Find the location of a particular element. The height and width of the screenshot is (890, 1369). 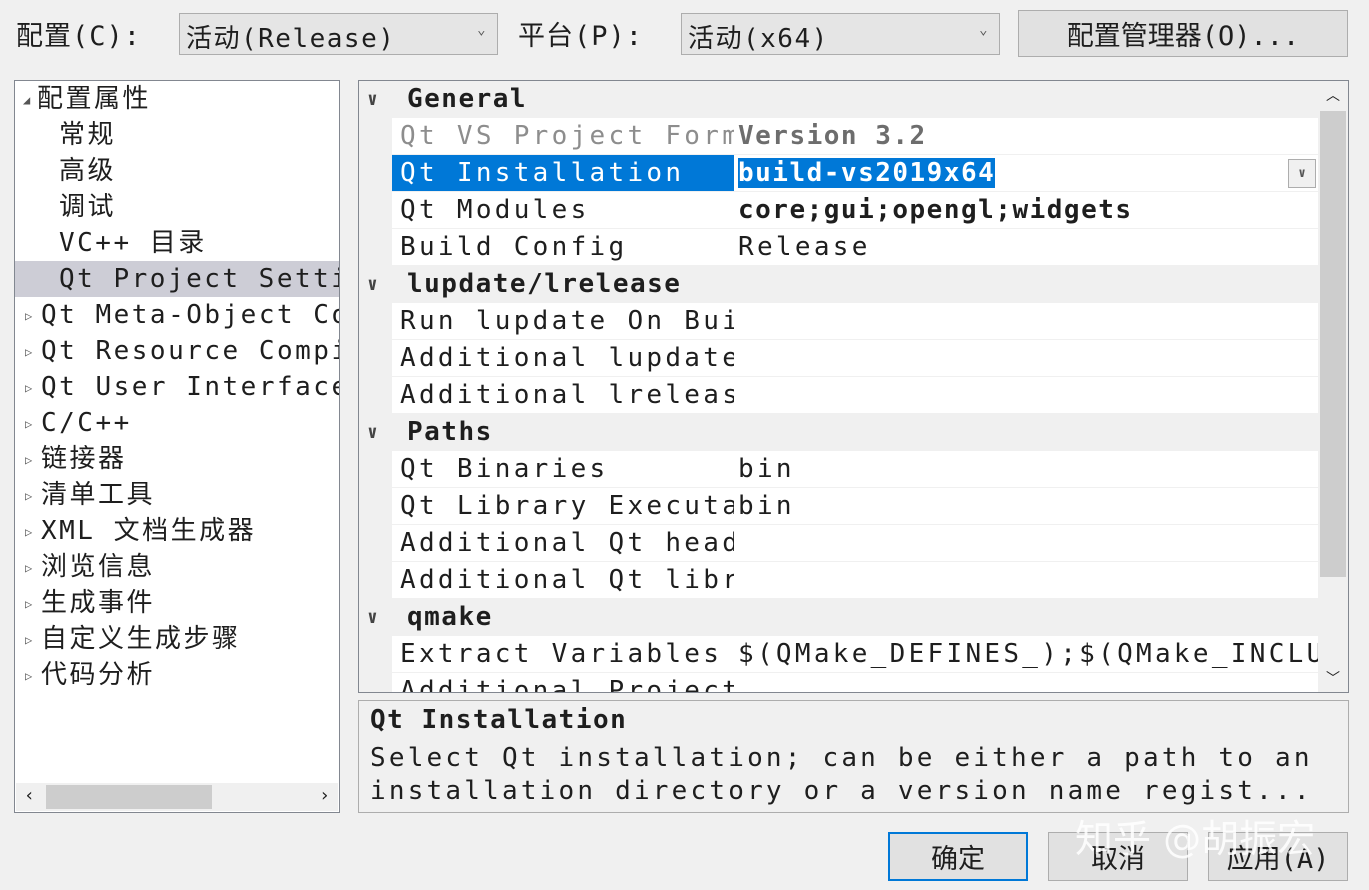

category-header: ∨ lupdate/lrelease is located at coordinates (838, 284).